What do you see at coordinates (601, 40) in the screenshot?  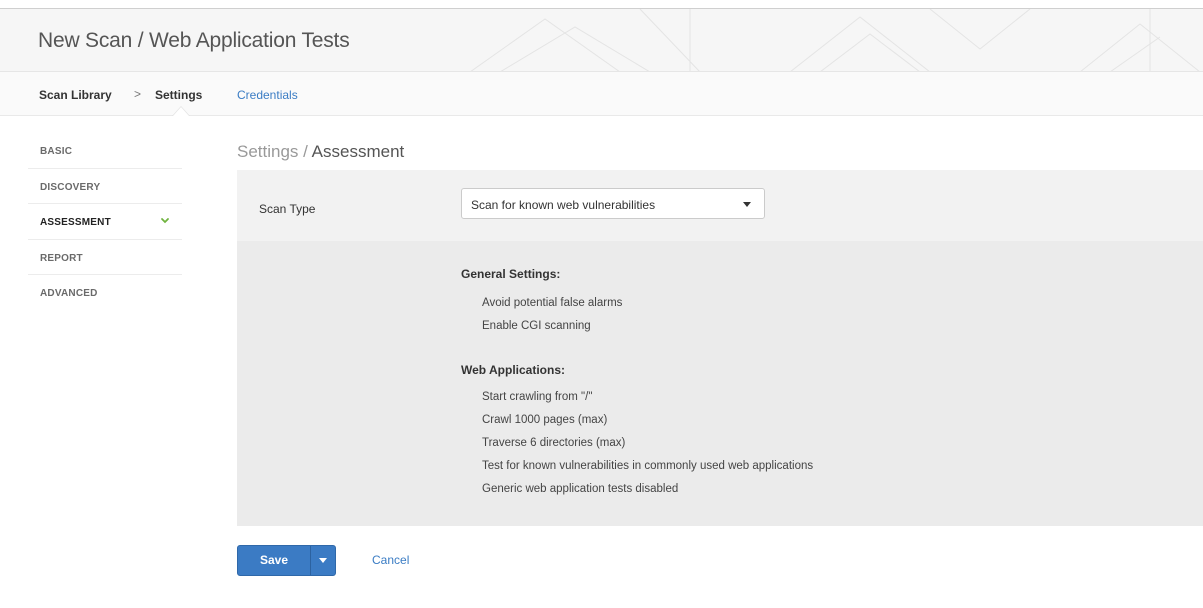 I see `page-header: New Scan / Web Application Tests` at bounding box center [601, 40].